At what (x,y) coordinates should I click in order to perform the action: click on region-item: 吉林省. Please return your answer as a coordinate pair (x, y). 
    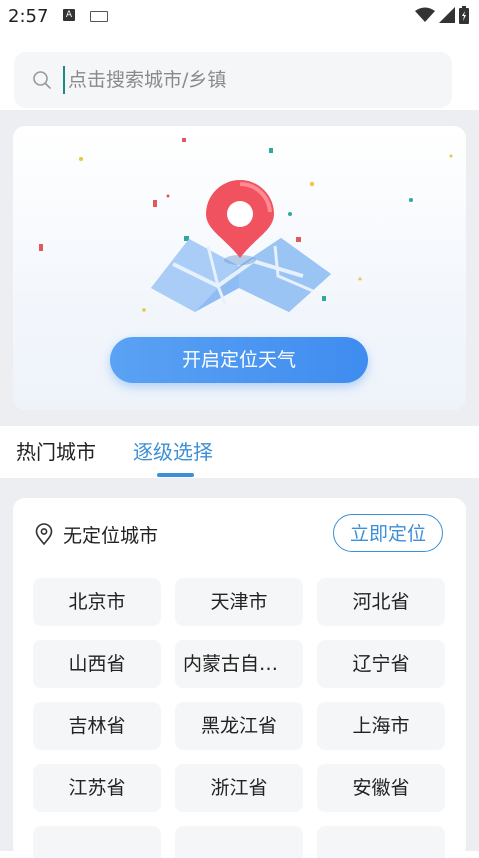
    Looking at the image, I should click on (97, 726).